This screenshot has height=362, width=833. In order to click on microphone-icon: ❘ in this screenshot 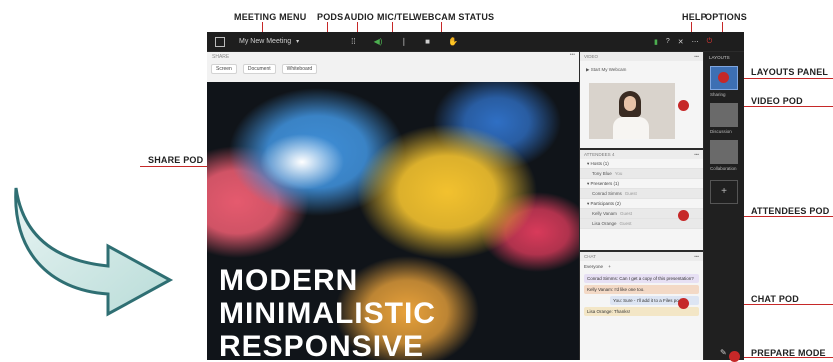, I will do `click(404, 41)`.